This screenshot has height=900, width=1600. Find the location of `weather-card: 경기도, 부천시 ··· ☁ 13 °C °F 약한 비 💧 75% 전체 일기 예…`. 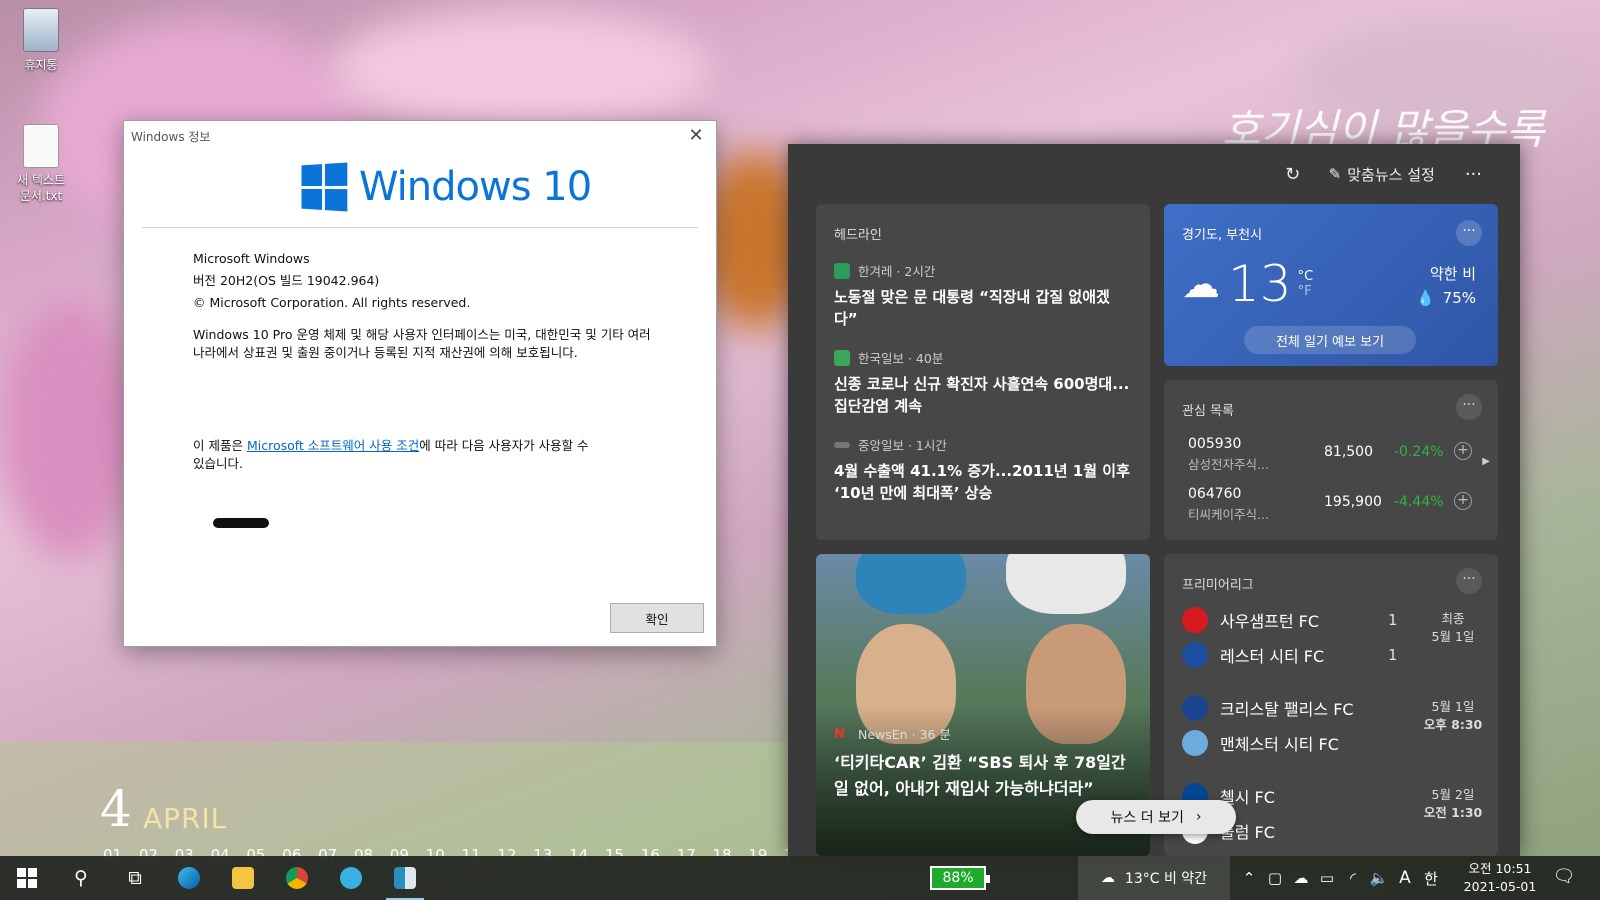

weather-card: 경기도, 부천시 ··· ☁ 13 °C °F 약한 비 💧 75% 전체 일기 예… is located at coordinates (1331, 285).